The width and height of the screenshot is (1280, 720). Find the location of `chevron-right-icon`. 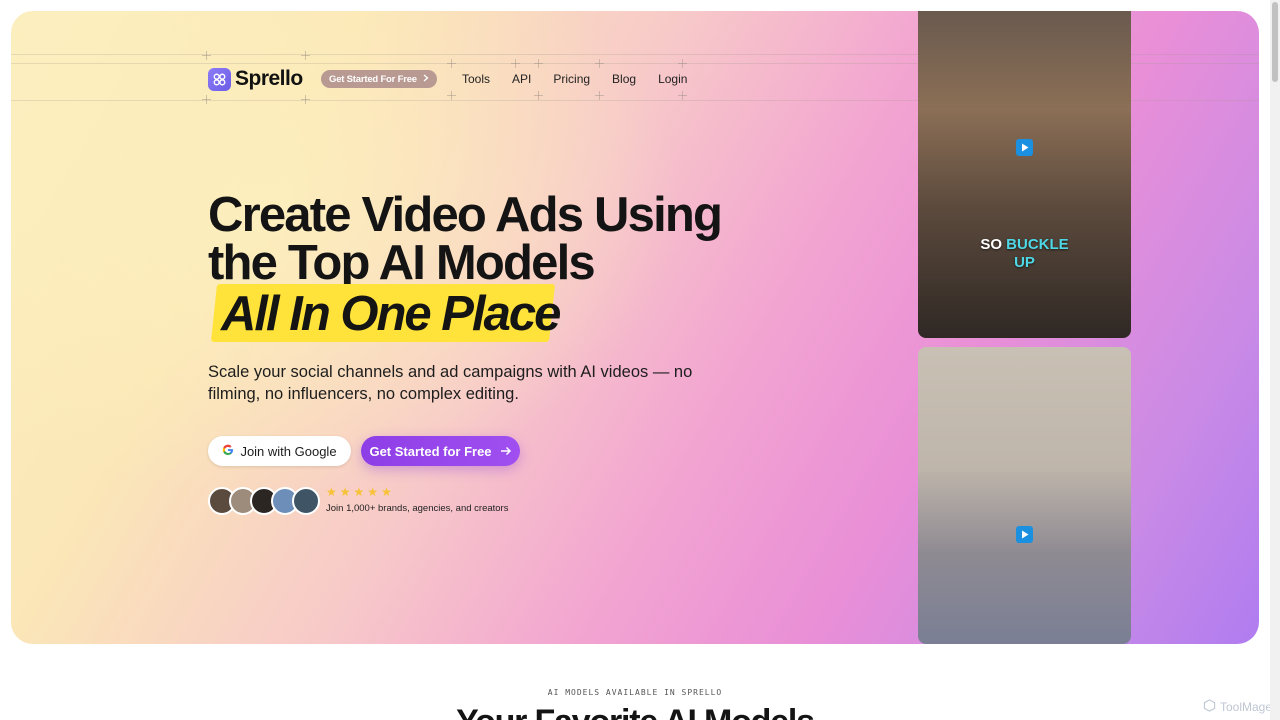

chevron-right-icon is located at coordinates (426, 79).